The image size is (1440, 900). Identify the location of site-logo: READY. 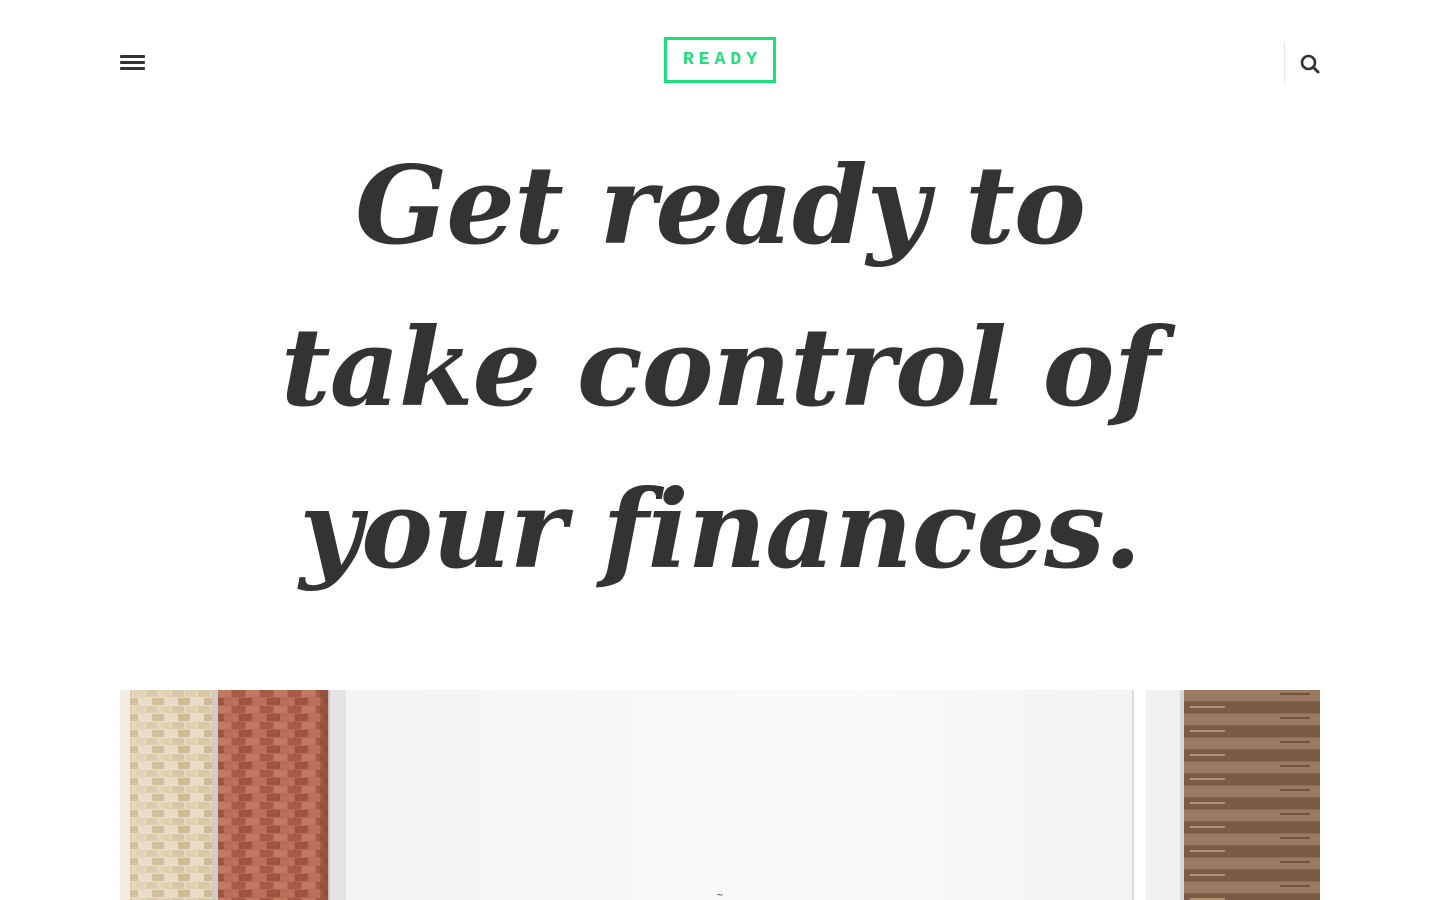
(720, 60).